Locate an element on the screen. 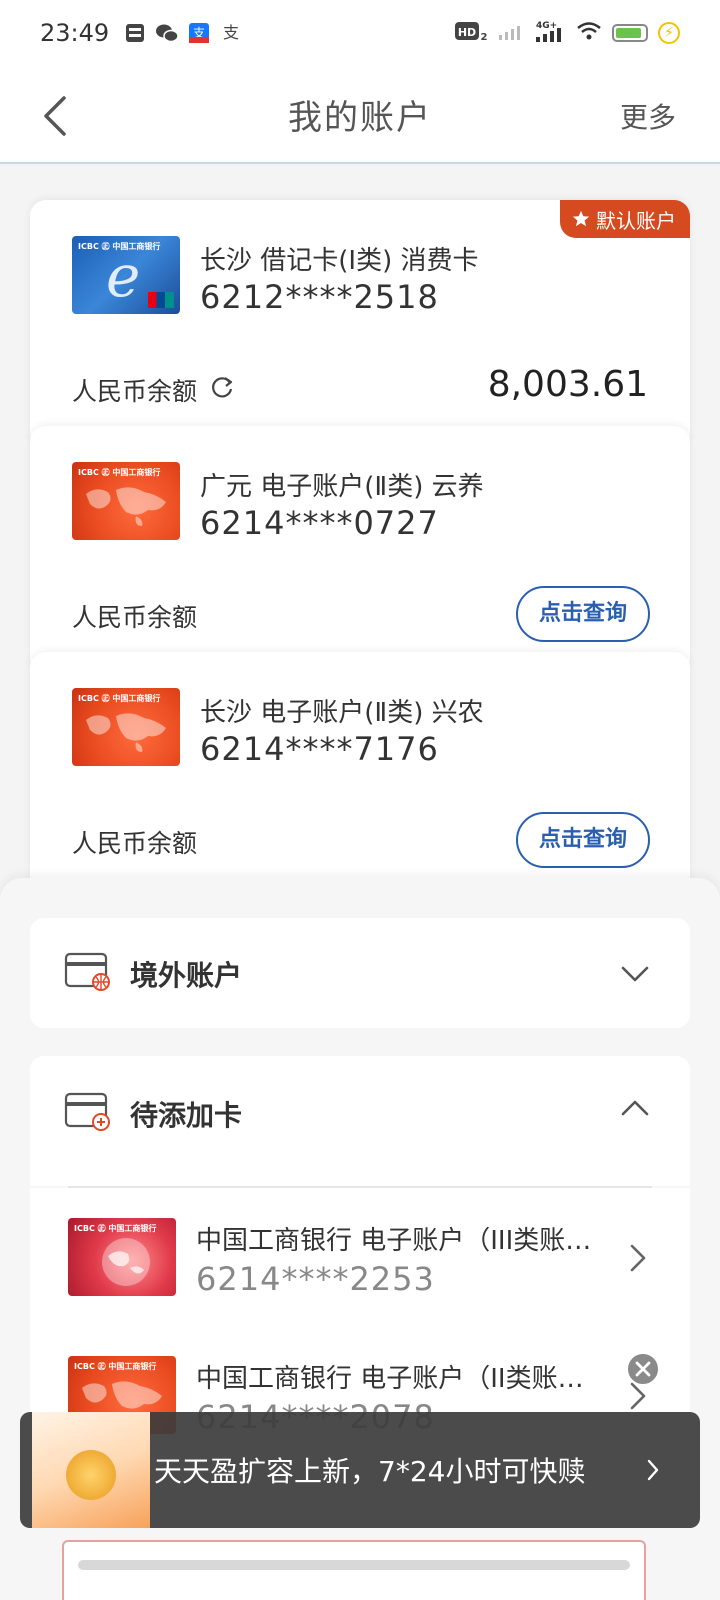  svg-text: 支 is located at coordinates (231, 32).